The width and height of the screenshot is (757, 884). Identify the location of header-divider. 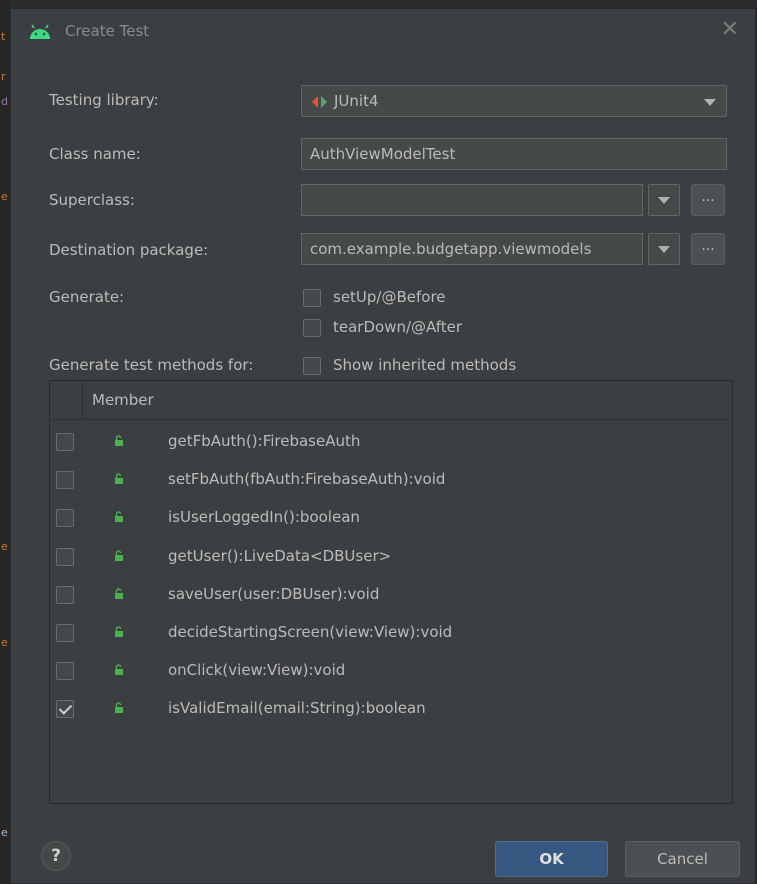
(82, 400).